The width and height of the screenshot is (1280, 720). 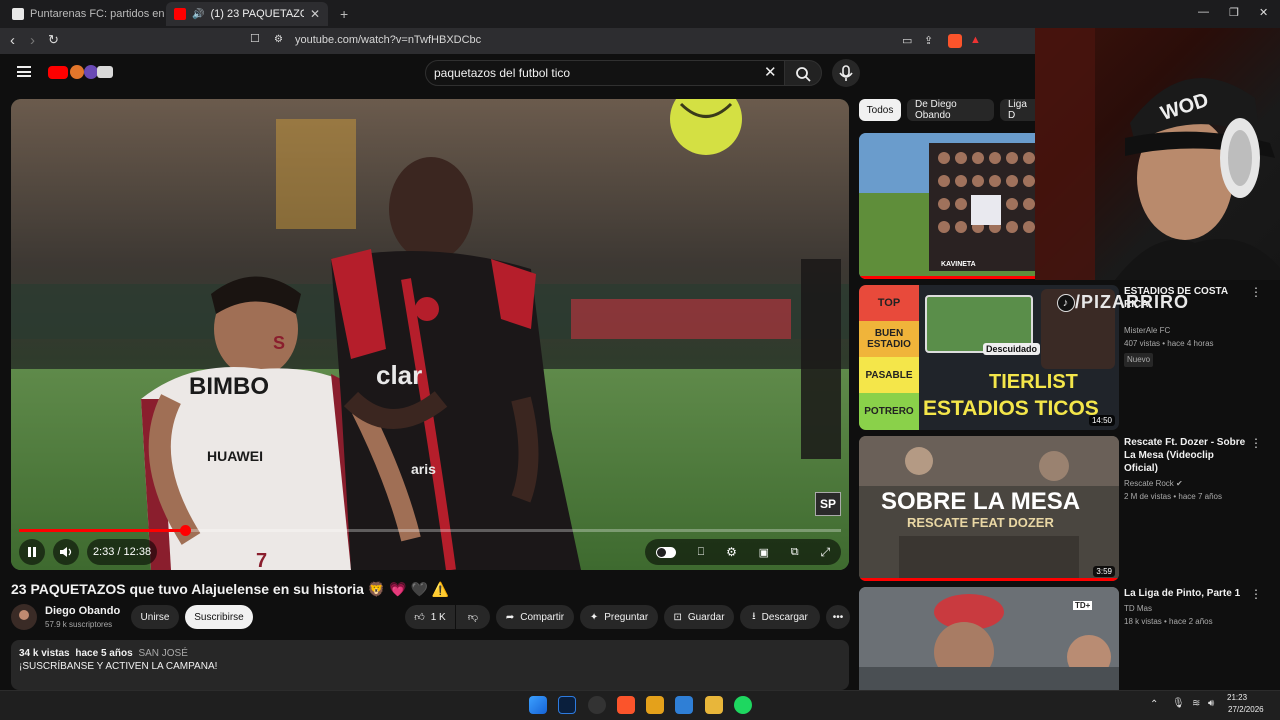 I want to click on windows-start-icon, so click(x=538, y=705).